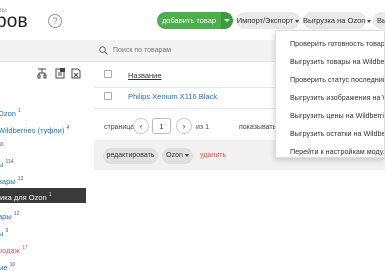 Image resolution: width=385 pixels, height=271 pixels. What do you see at coordinates (227, 20) in the screenshot?
I see `add-product-dropdown-toggle` at bounding box center [227, 20].